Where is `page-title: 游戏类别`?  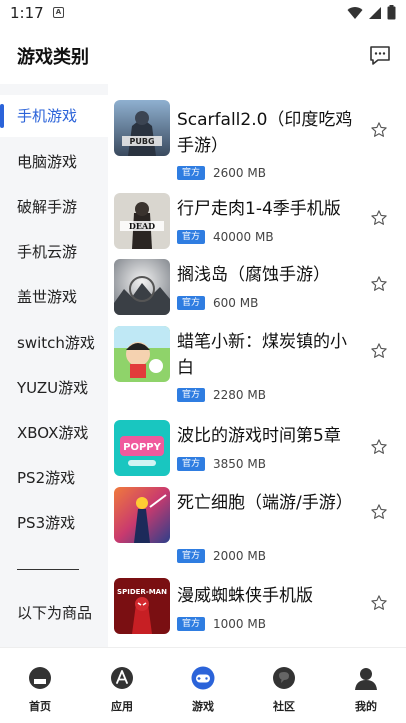
page-title: 游戏类别 is located at coordinates (53, 57).